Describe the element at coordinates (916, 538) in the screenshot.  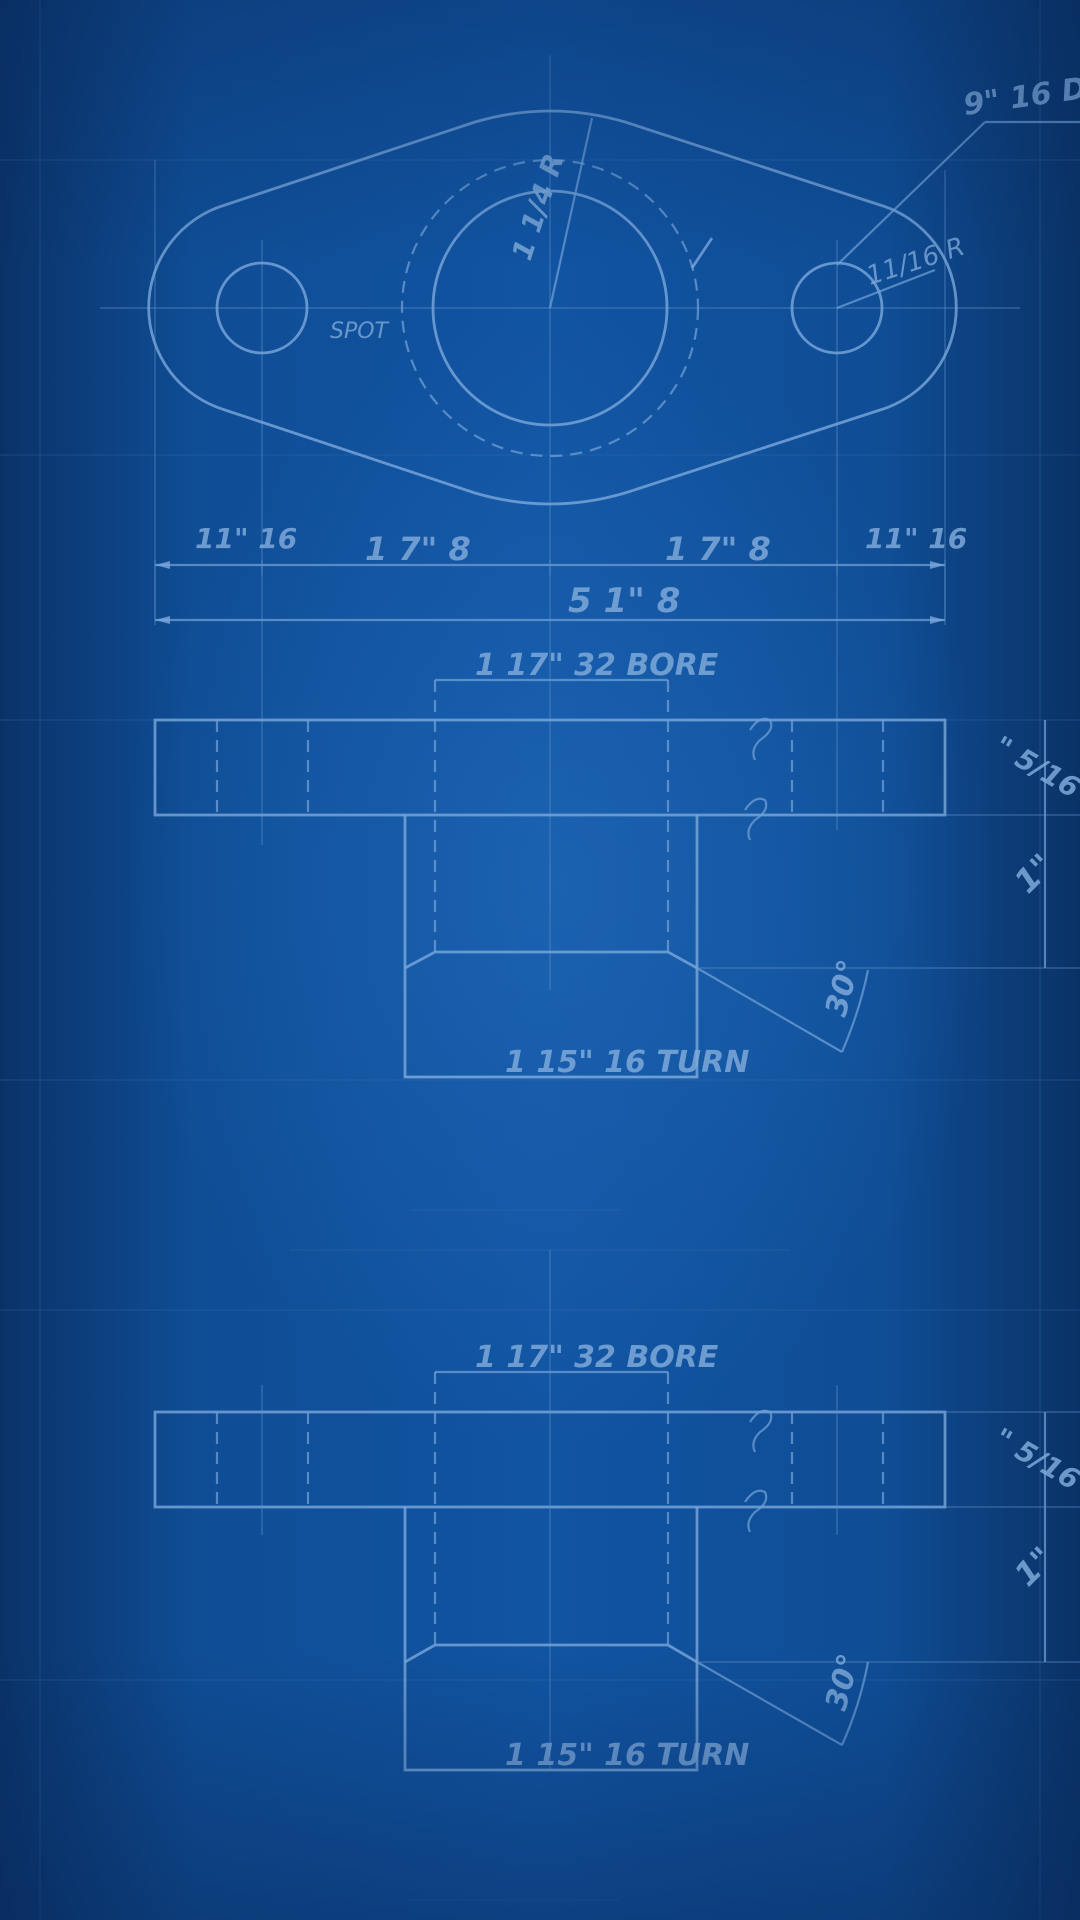
I see `dim-right-edge: 11" 16` at that location.